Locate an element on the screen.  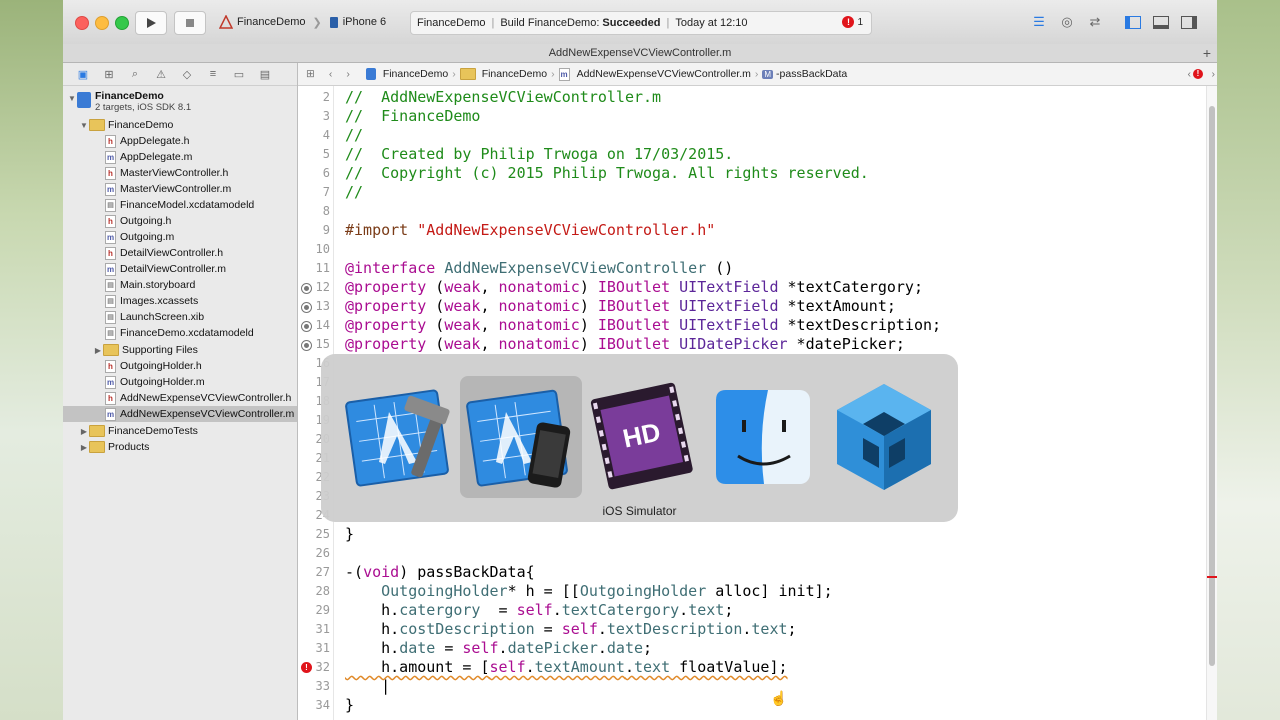
related-items-icon: ⊞ is located at coordinates (310, 74).